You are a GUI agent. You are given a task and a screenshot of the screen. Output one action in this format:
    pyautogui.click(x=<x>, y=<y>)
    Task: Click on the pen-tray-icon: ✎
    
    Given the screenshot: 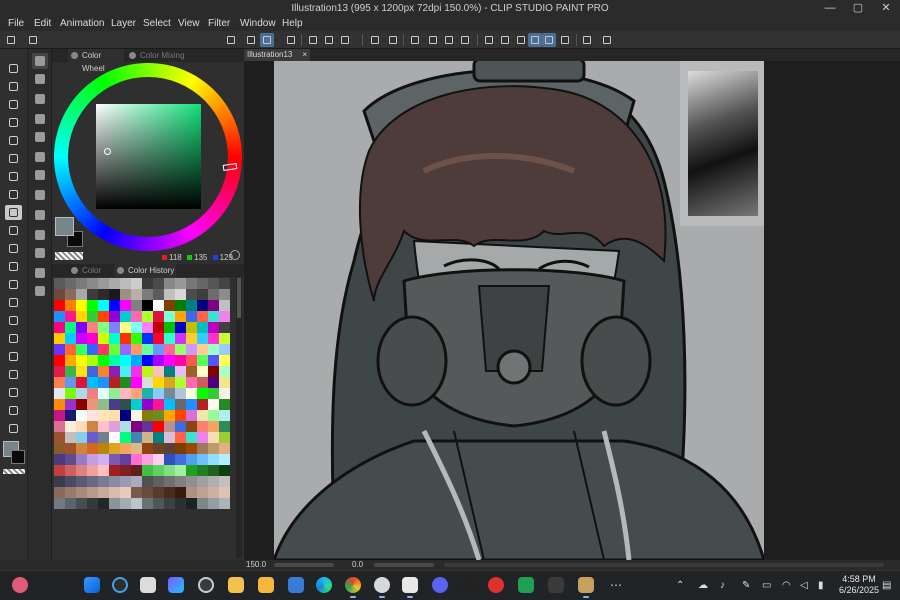 What is the action you would take?
    pyautogui.click(x=746, y=585)
    